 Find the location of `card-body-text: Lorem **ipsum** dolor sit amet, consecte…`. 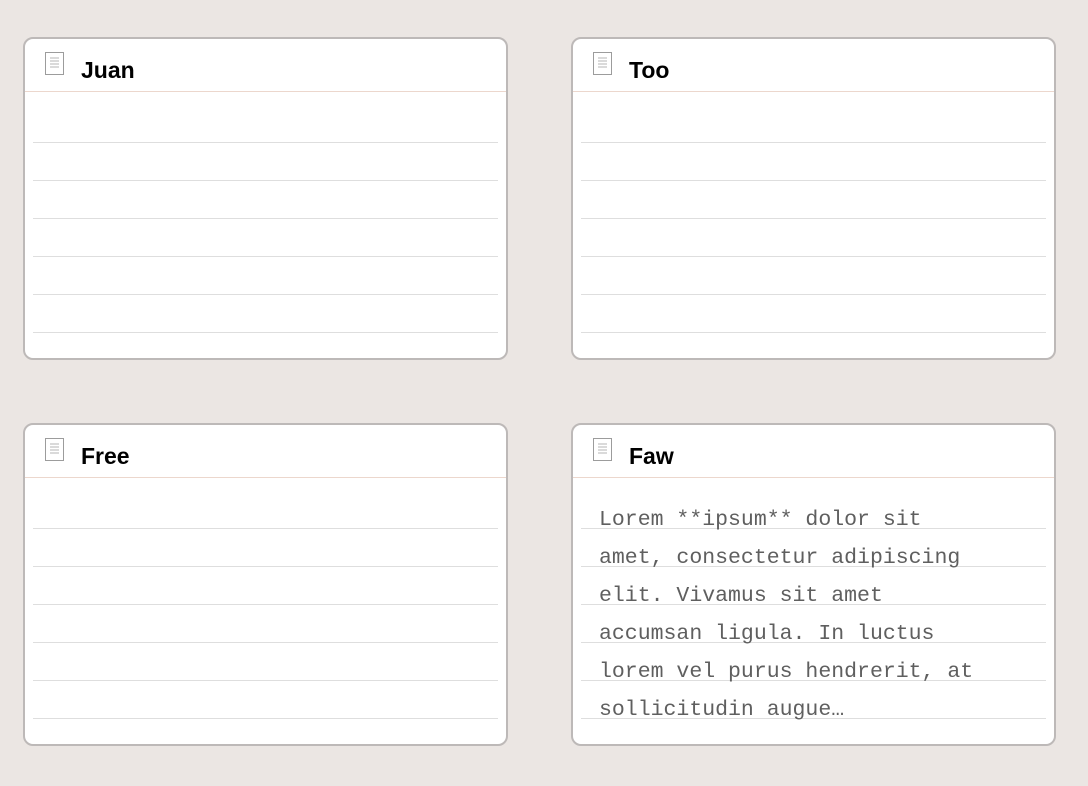

card-body-text: Lorem **ipsum** dolor sit amet, consecte… is located at coordinates (786, 615).